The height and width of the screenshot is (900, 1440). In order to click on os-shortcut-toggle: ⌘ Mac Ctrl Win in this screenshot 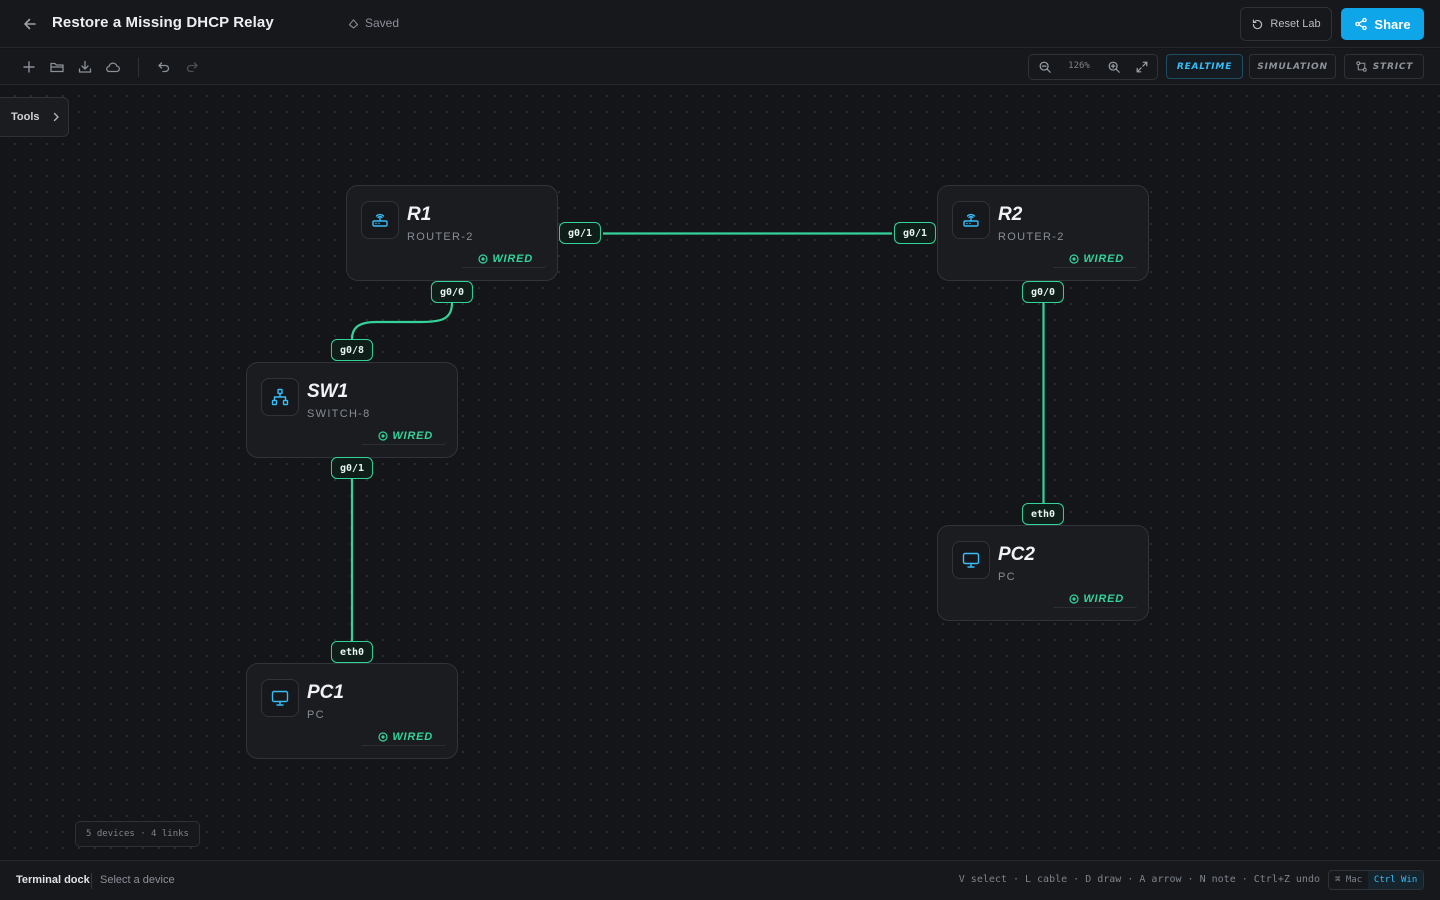, I will do `click(1376, 880)`.